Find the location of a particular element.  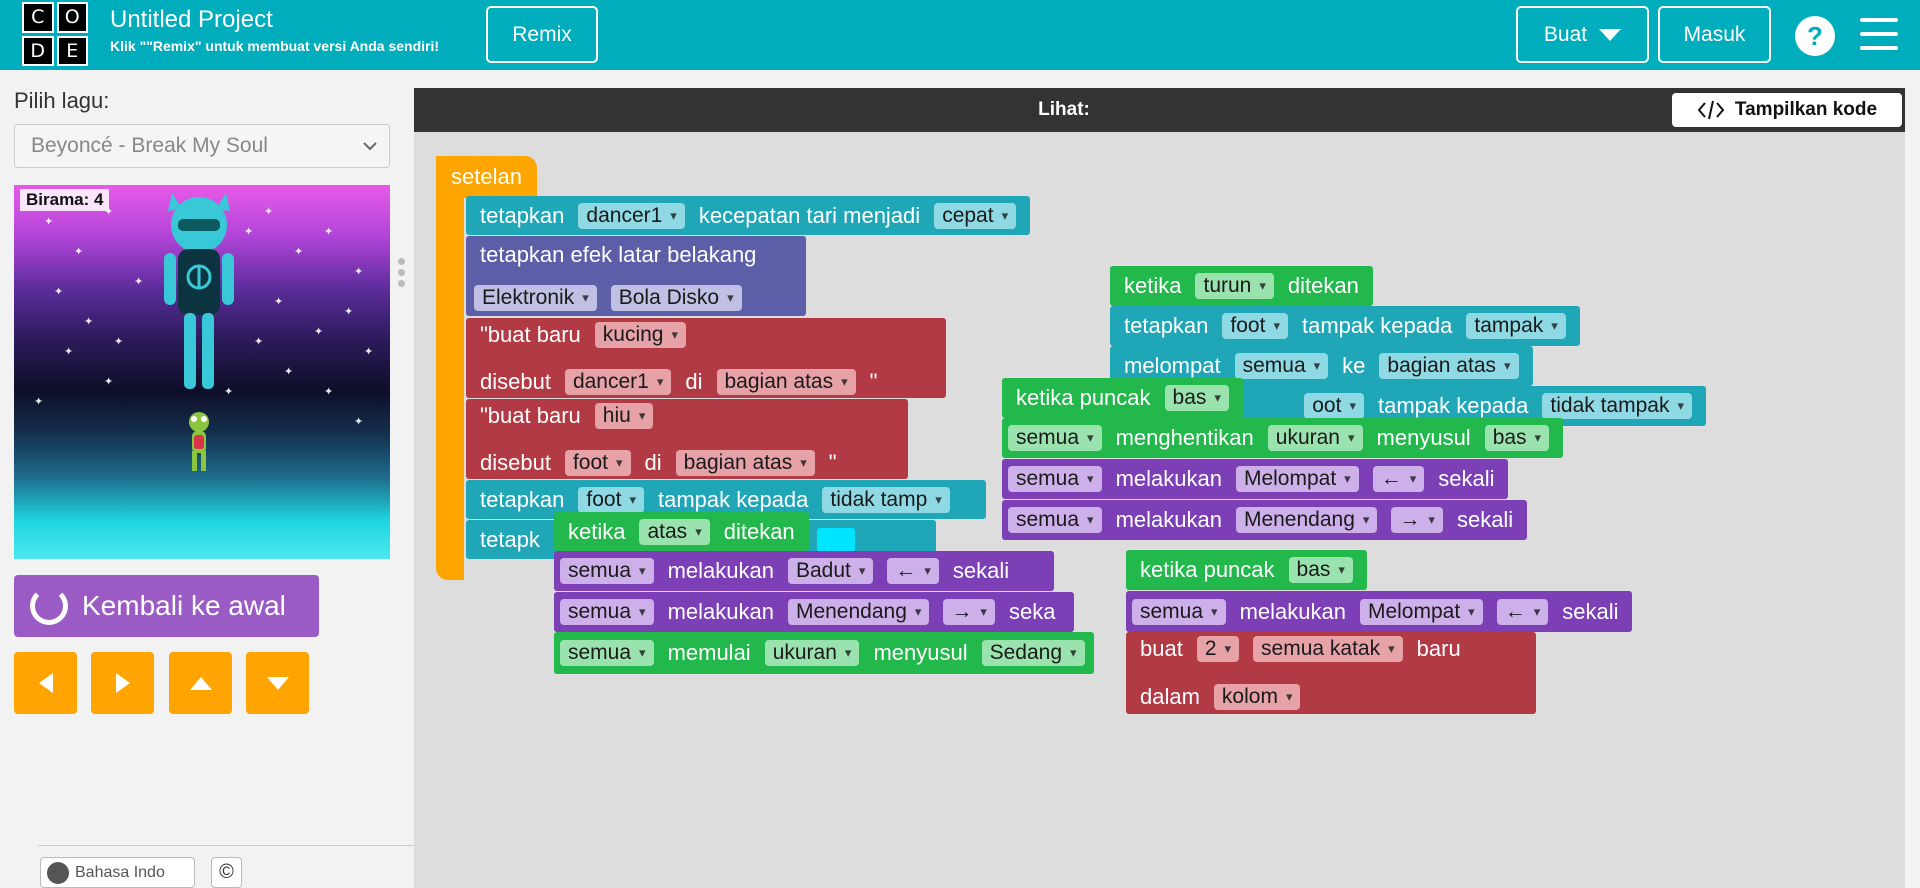

song-select-value: Beyoncé - Break My Soul is located at coordinates (149, 145).